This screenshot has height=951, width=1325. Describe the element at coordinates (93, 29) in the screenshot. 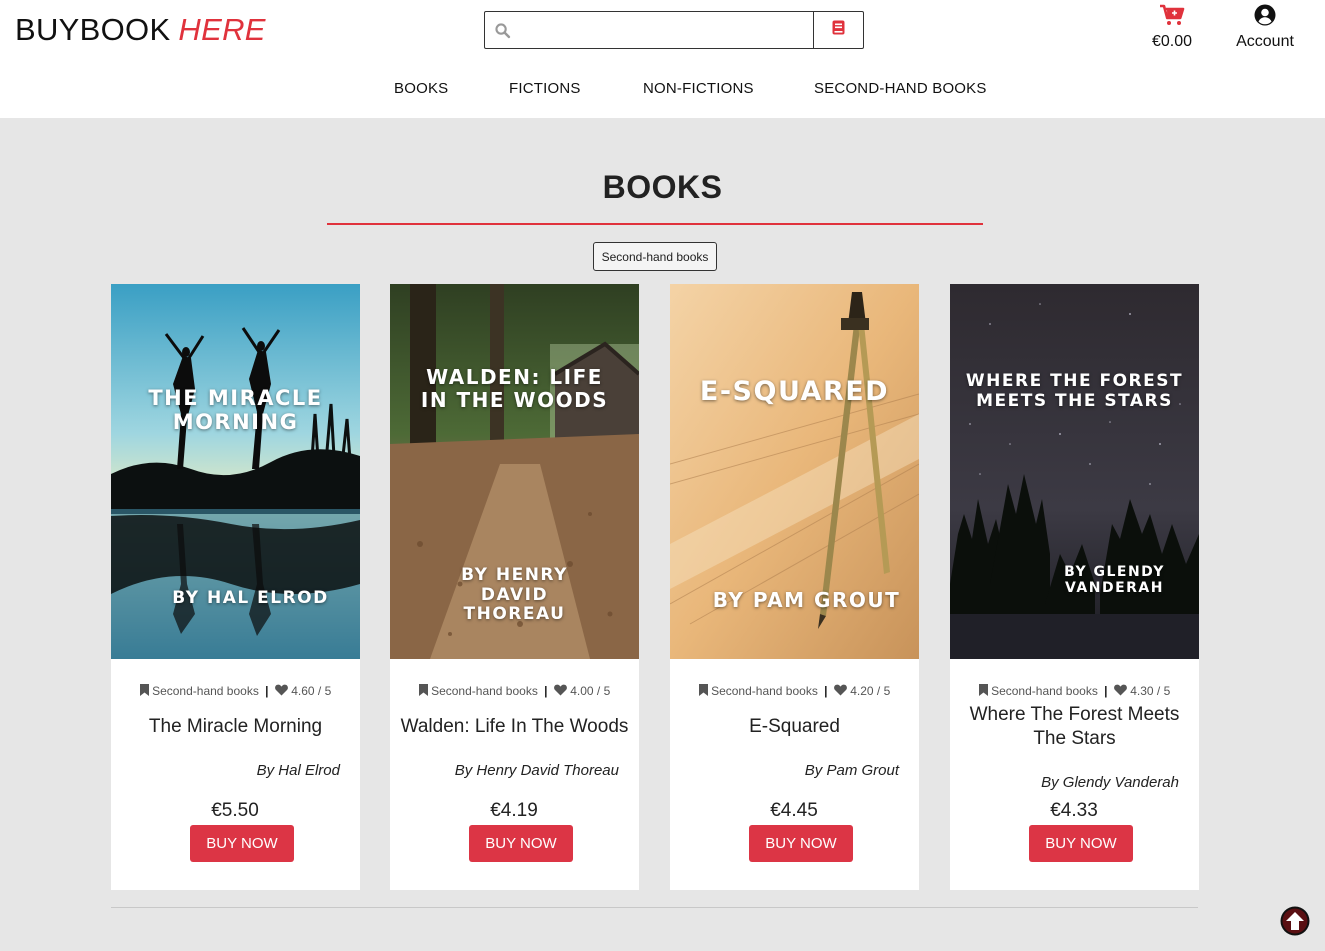

I see `logo-main-text: BUYBOOK` at that location.